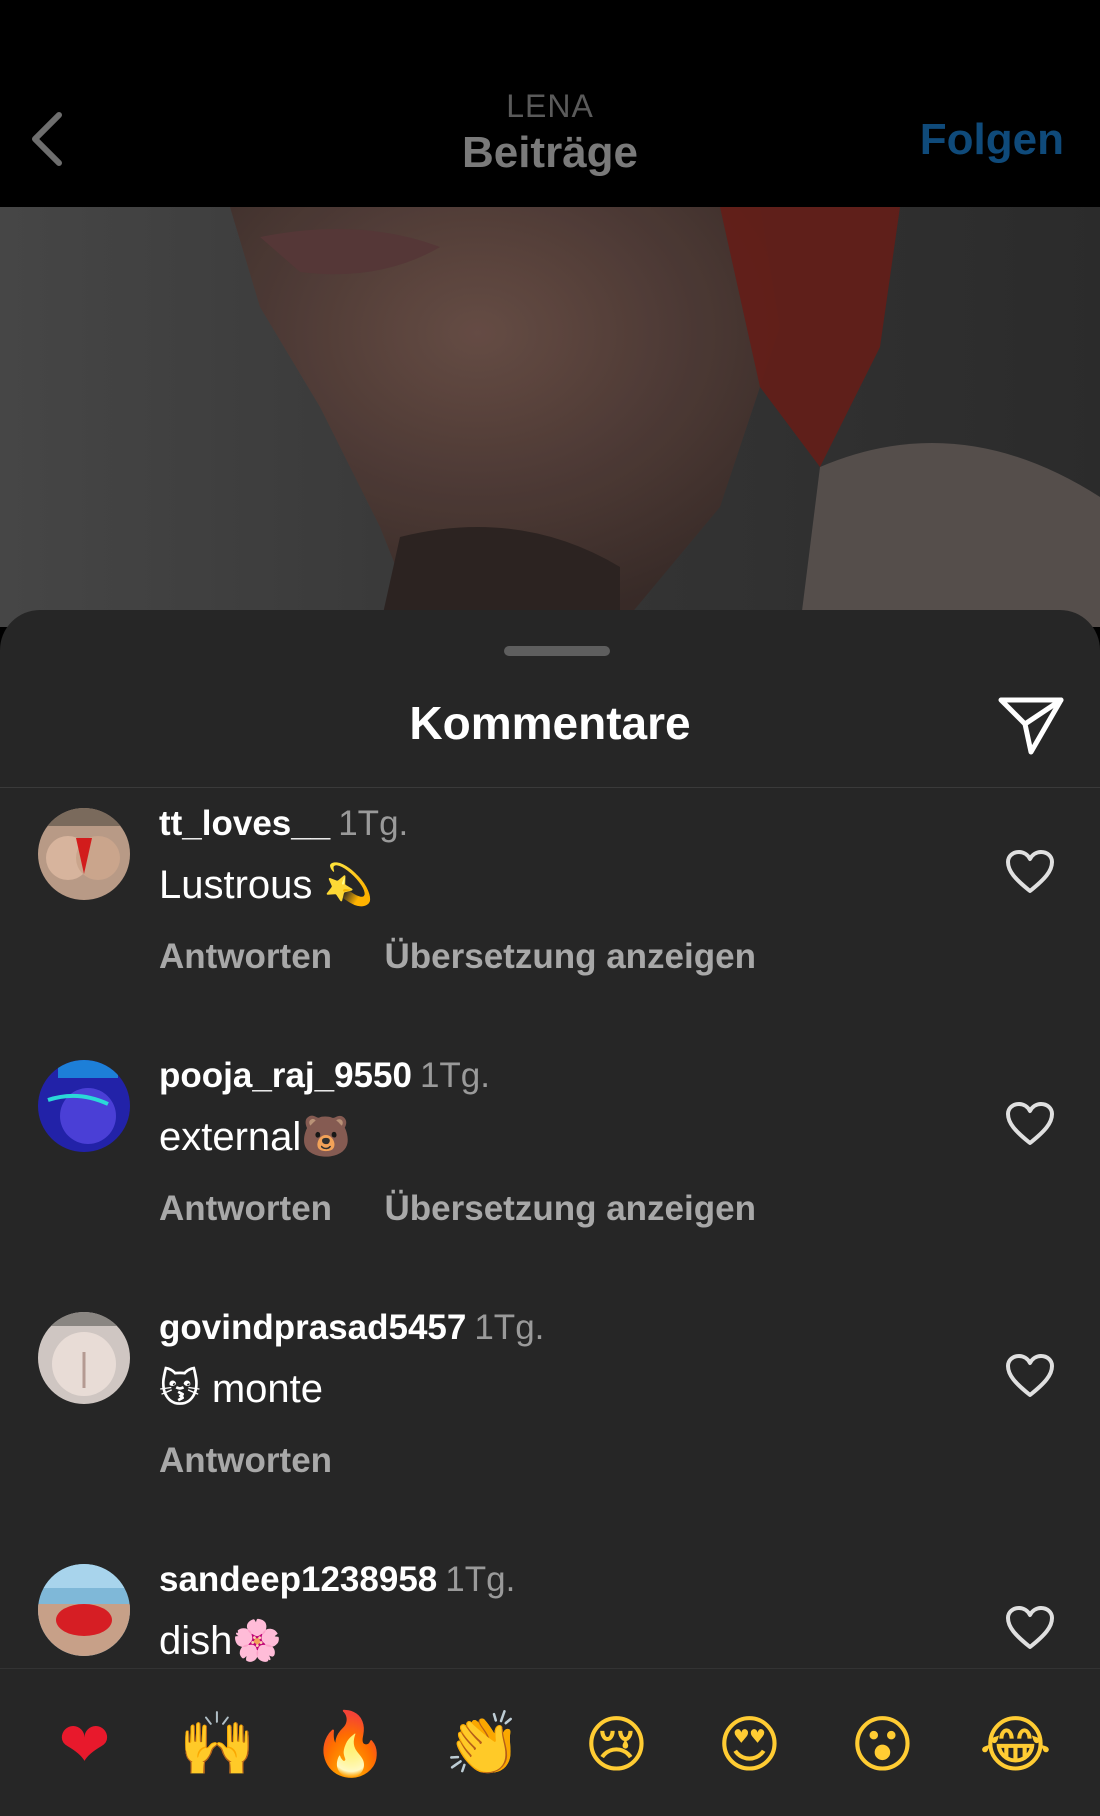 Image resolution: width=1100 pixels, height=1816 pixels. I want to click on paper-plane-icon, so click(1031, 726).